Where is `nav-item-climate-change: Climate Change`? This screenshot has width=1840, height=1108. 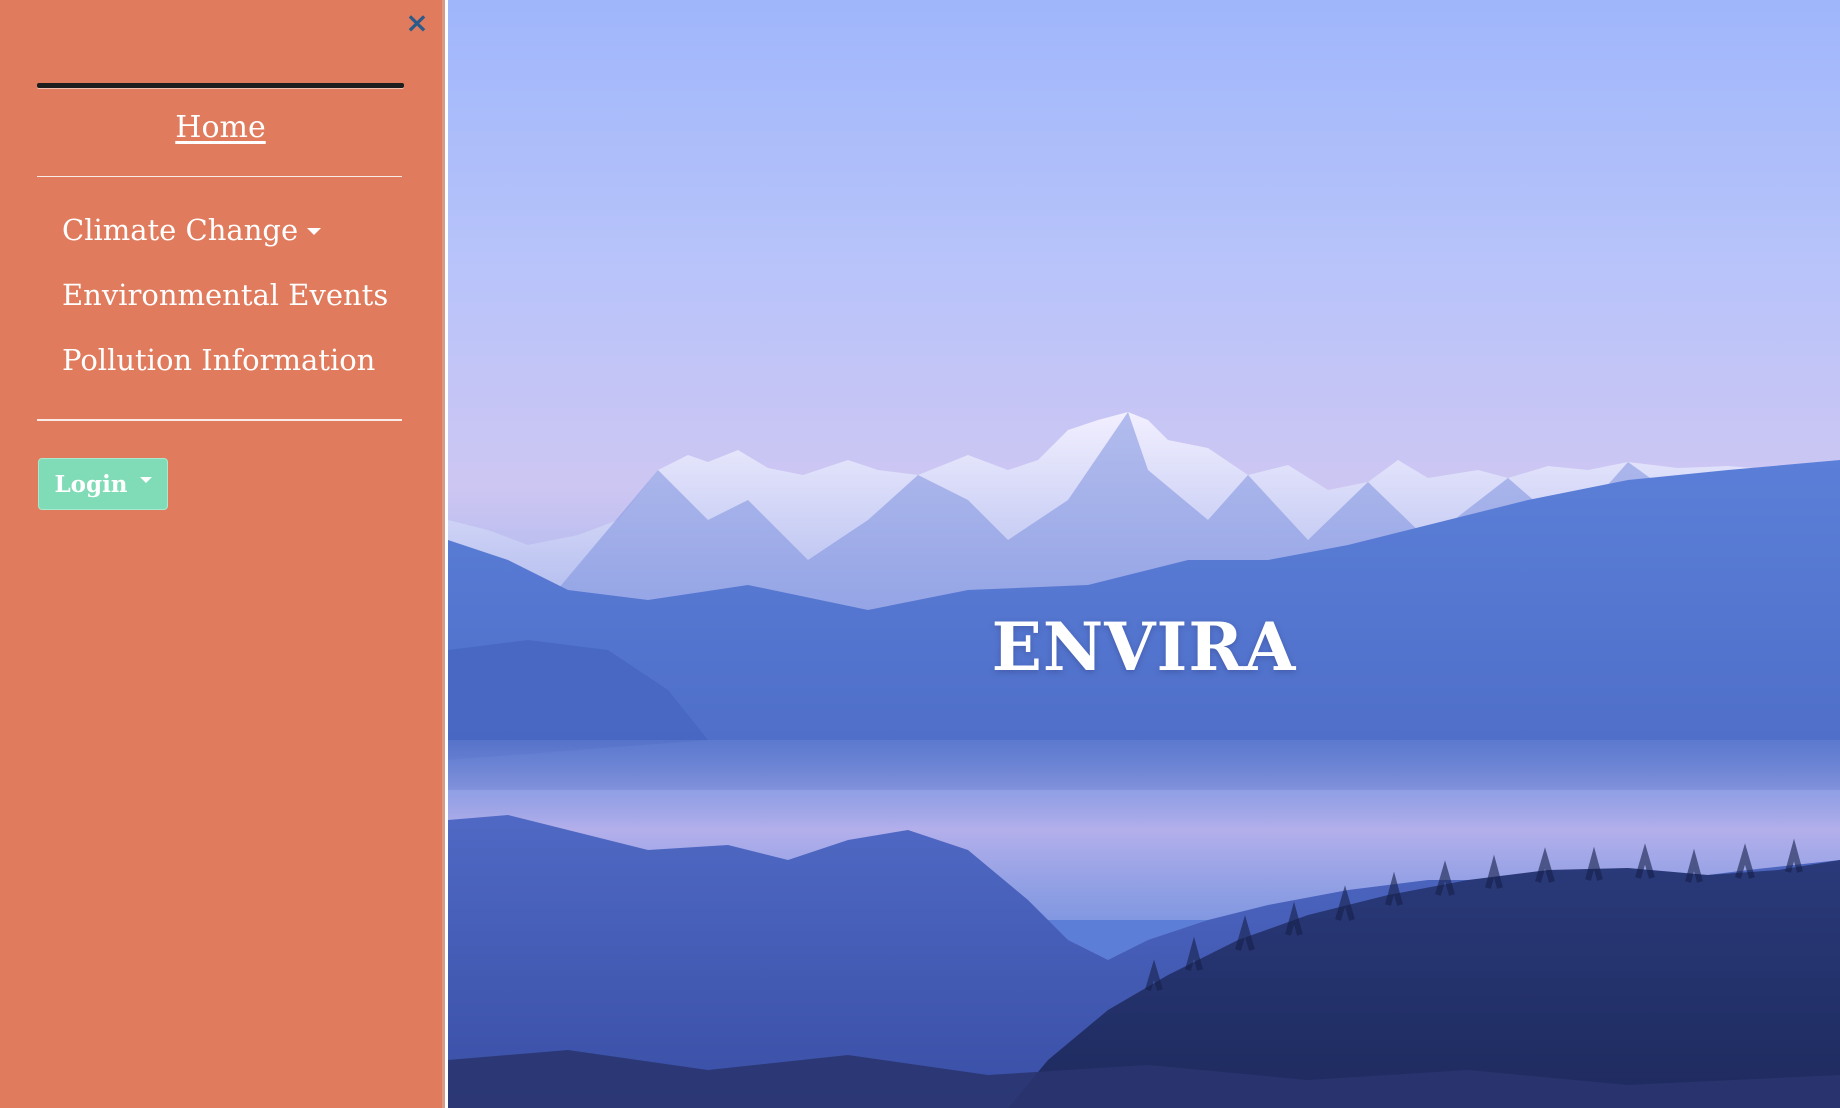 nav-item-climate-change: Climate Change is located at coordinates (192, 230).